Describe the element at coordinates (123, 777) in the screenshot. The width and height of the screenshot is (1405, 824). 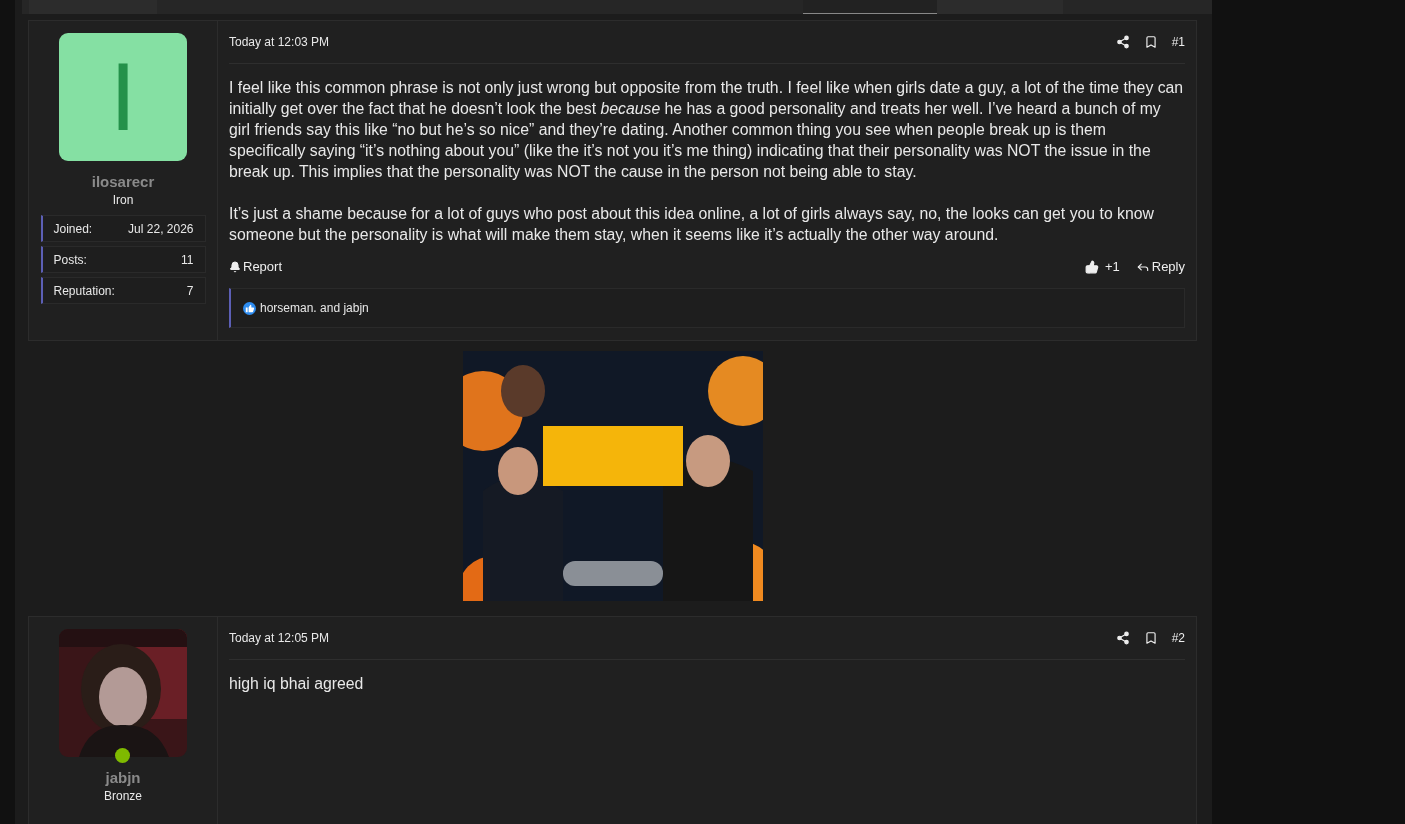
I see `username: jabjn` at that location.